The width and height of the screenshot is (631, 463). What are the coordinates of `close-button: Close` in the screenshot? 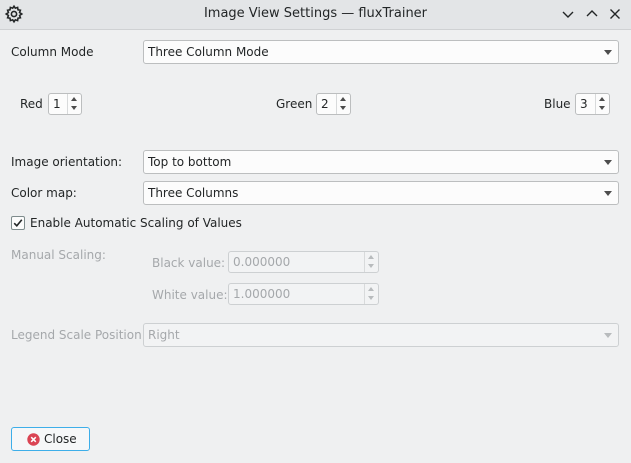 It's located at (50, 439).